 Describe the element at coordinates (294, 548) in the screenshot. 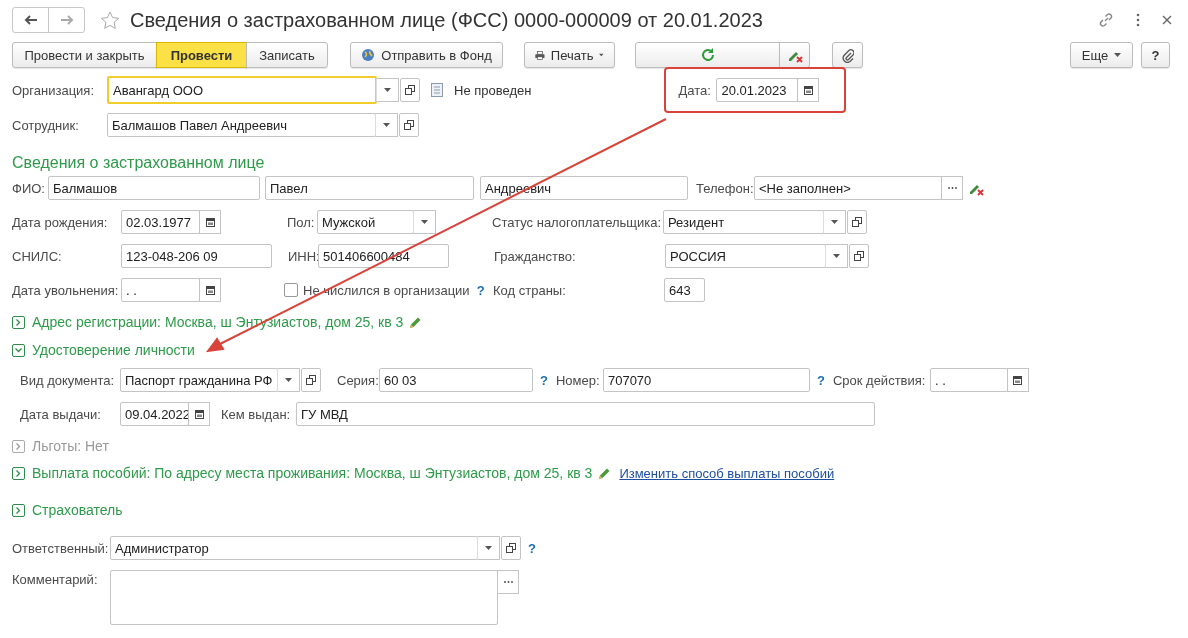

I see `input-field: Администратор` at that location.